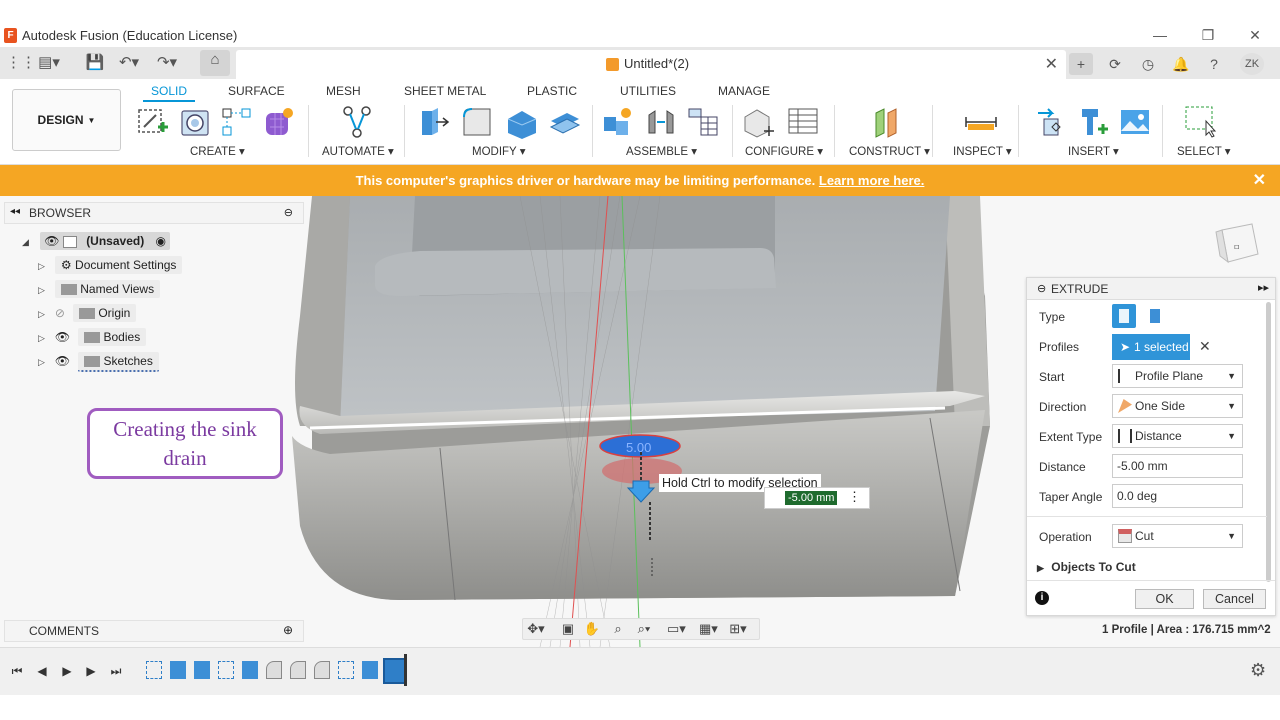 The height and width of the screenshot is (720, 1280). Describe the element at coordinates (92, 338) in the screenshot. I see `browser-item-bodies: ▷ 👁 Bodies` at that location.